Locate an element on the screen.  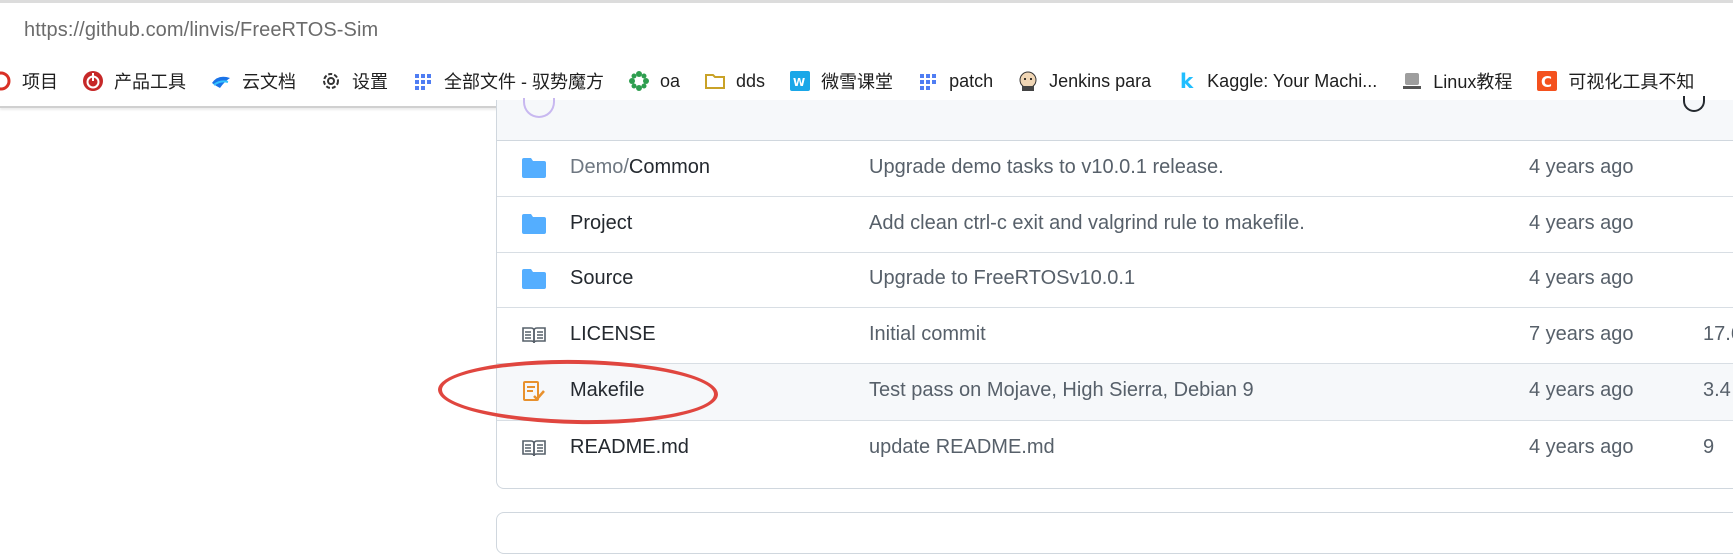
c-icon: C is located at coordinates (1547, 81).